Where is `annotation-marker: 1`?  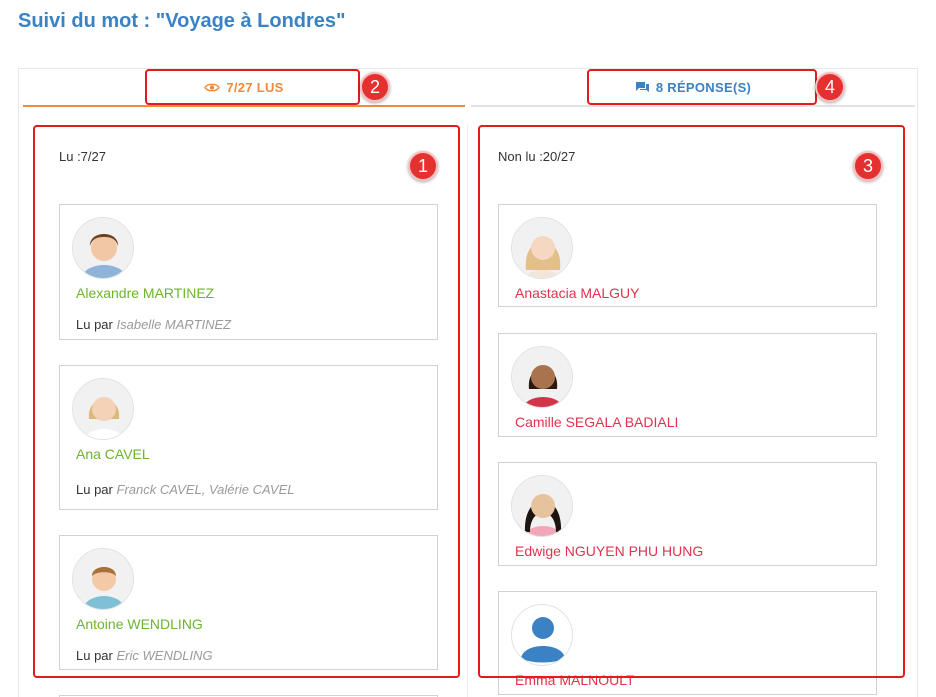
annotation-marker: 1 is located at coordinates (423, 166).